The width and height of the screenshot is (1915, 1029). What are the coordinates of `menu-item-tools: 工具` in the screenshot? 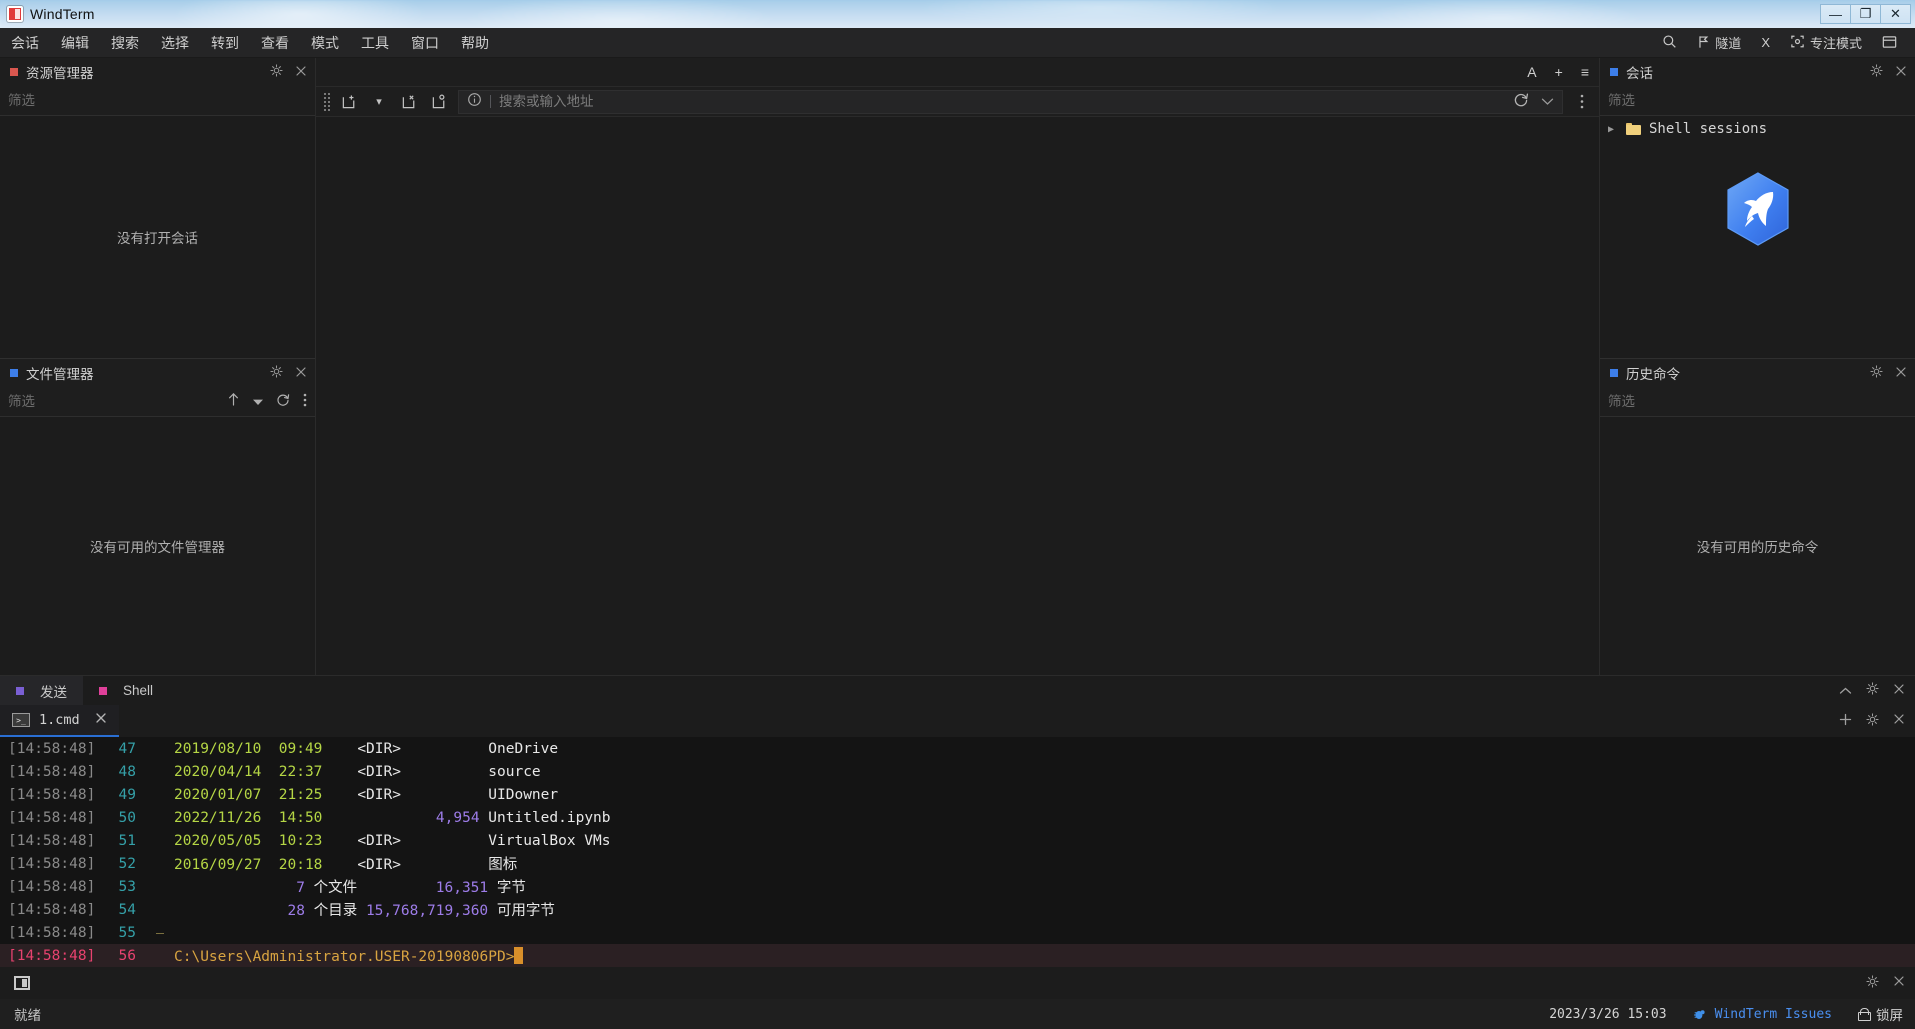 It's located at (375, 43).